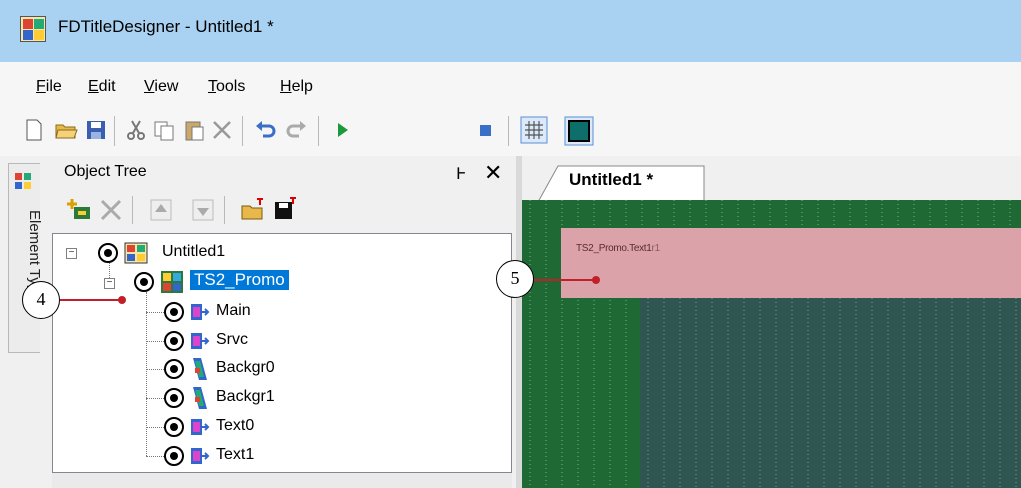 The width and height of the screenshot is (1021, 488). I want to click on undo-icon, so click(266, 130).